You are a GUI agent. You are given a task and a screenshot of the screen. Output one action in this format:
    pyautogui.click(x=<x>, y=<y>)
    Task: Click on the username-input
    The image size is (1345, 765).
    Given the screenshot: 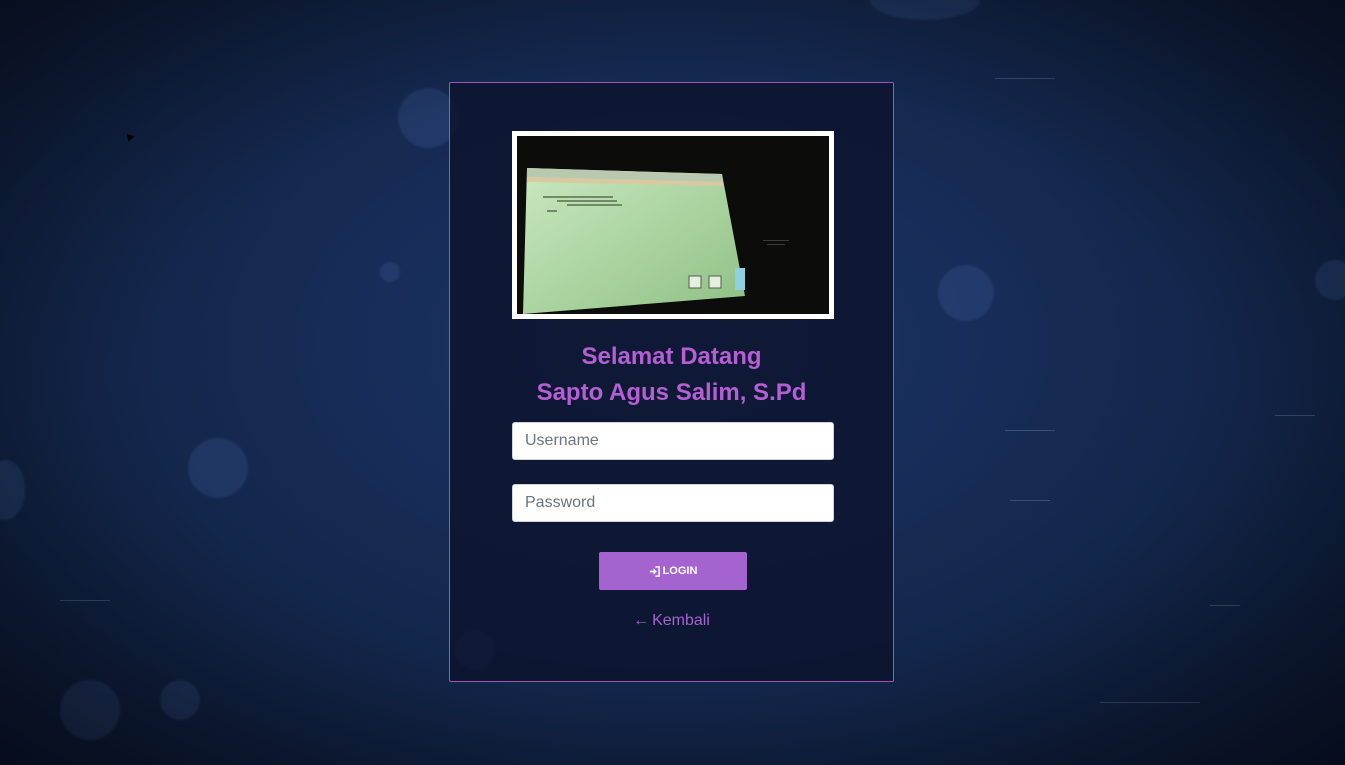 What is the action you would take?
    pyautogui.click(x=673, y=441)
    